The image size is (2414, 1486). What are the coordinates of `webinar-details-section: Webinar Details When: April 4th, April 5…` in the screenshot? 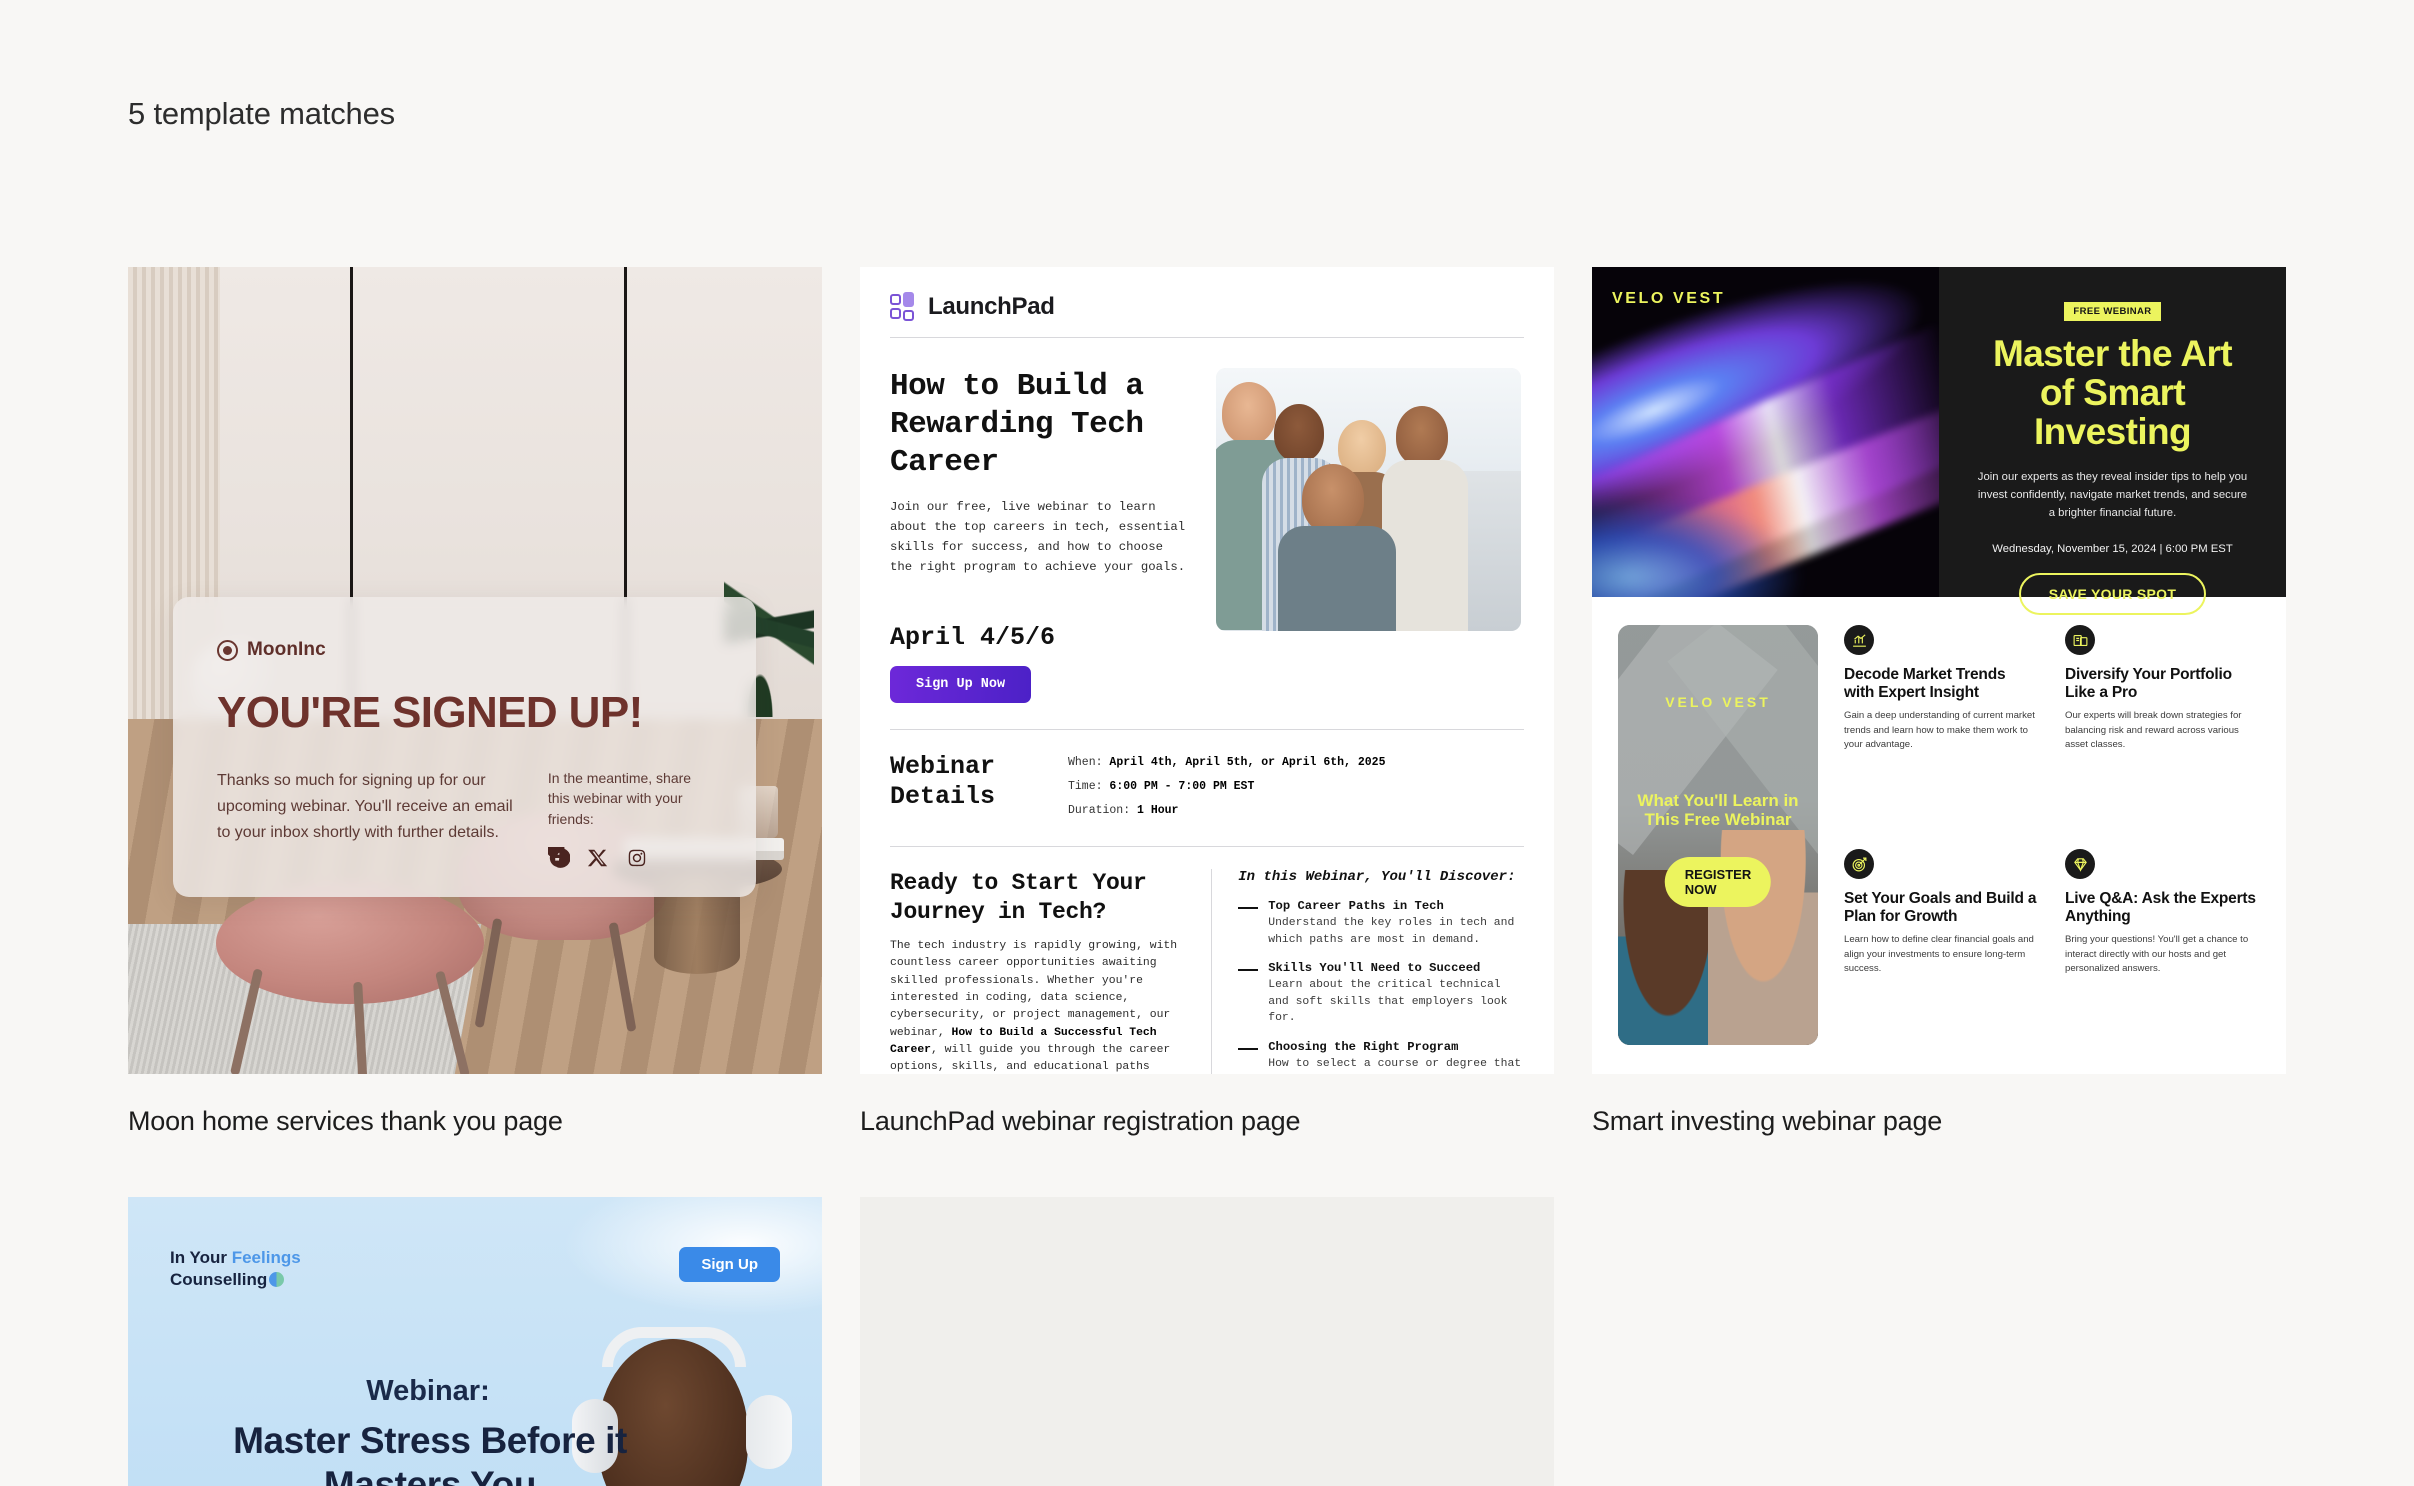 It's located at (1207, 779).